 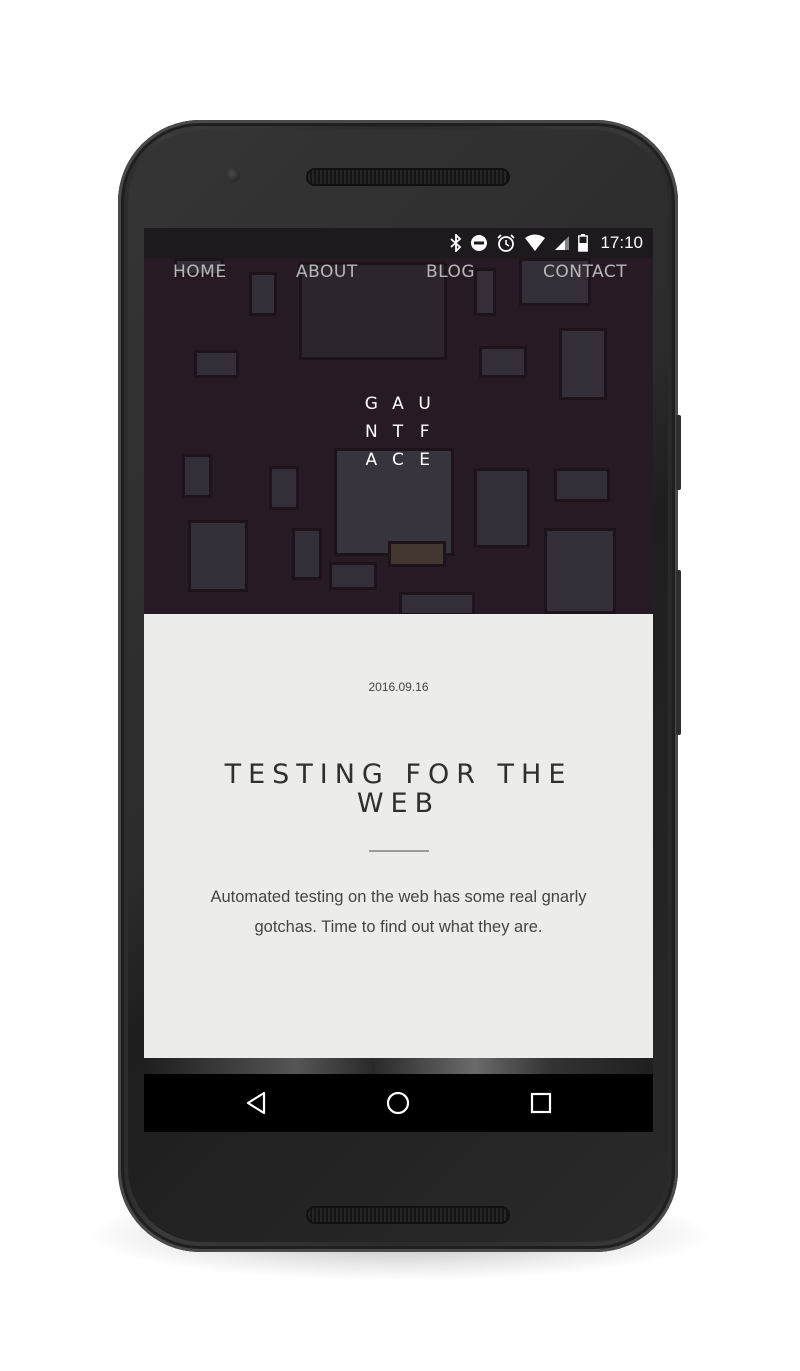 What do you see at coordinates (398, 277) in the screenshot?
I see `site-navigation: HOME ABOUT BLOG CONTACT` at bounding box center [398, 277].